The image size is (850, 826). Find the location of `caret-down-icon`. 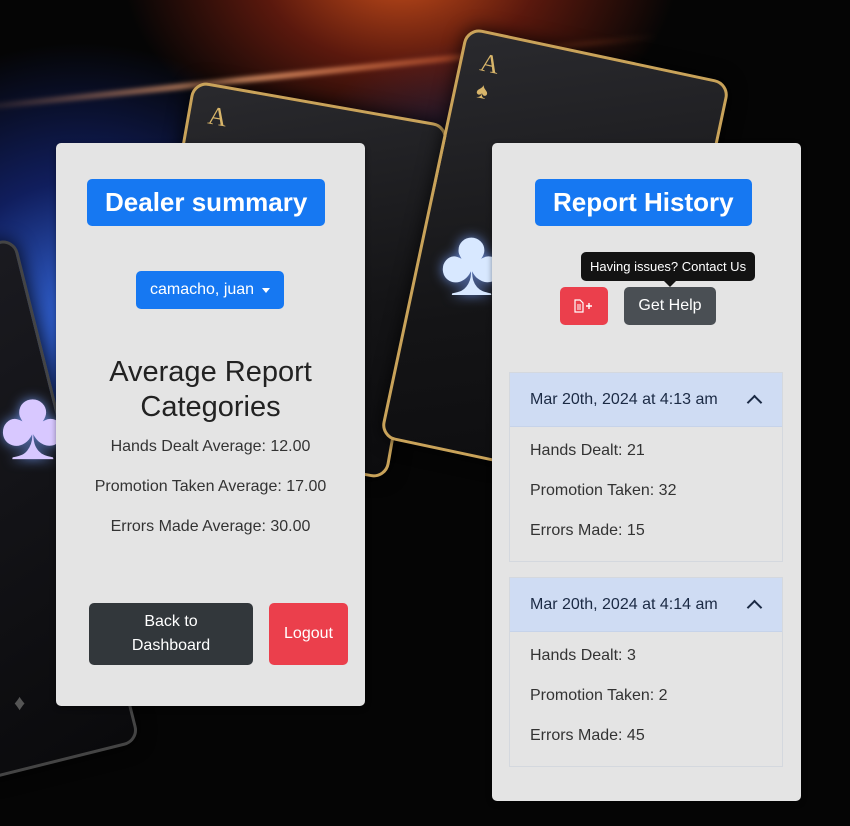

caret-down-icon is located at coordinates (266, 290).